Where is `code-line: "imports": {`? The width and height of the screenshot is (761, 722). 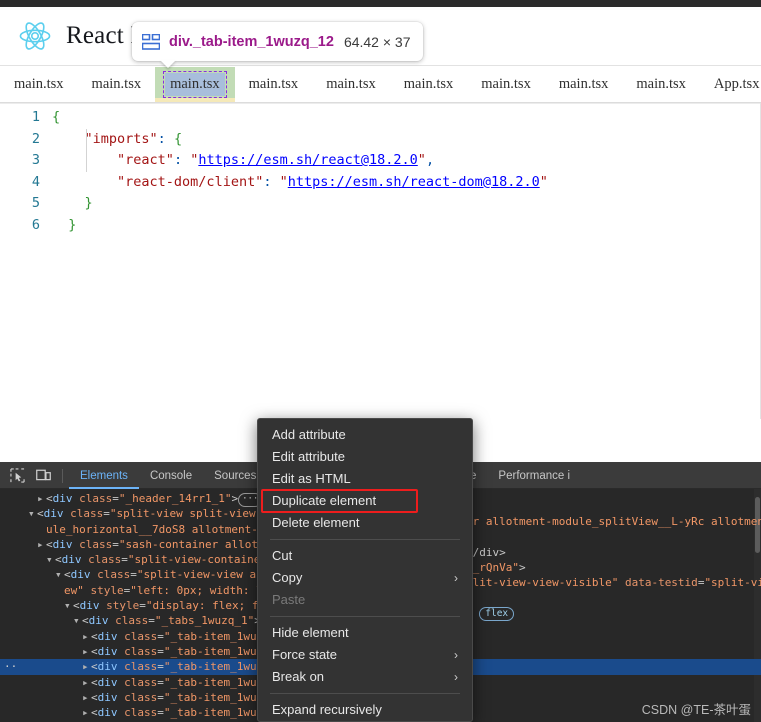 code-line: "imports": { is located at coordinates (133, 138).